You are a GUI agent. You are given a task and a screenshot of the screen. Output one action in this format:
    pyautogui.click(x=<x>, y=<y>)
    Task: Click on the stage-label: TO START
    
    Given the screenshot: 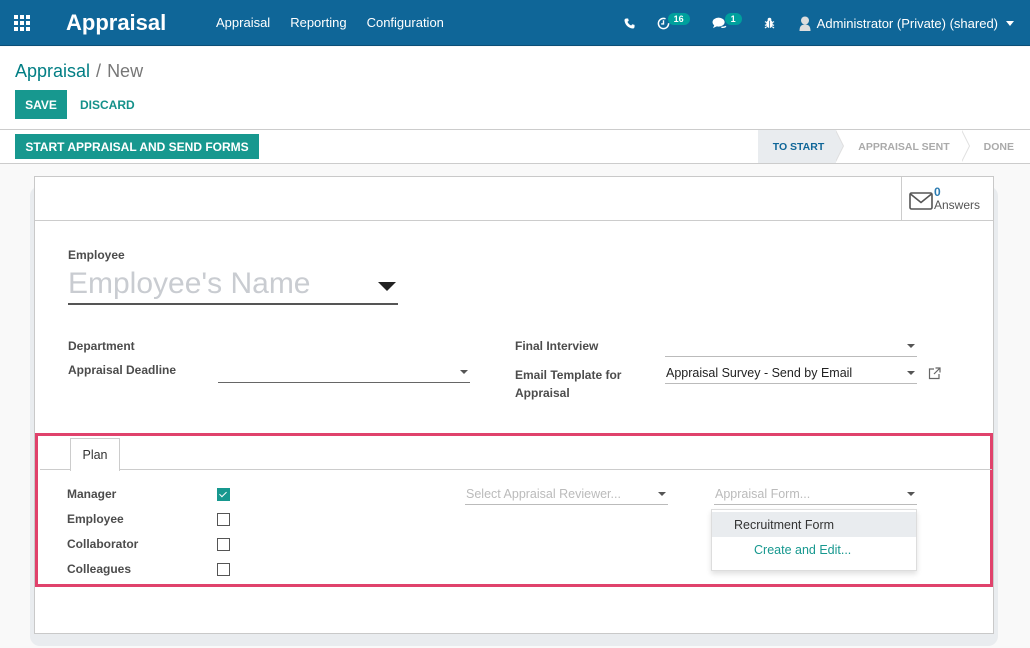 What is the action you would take?
    pyautogui.click(x=798, y=146)
    